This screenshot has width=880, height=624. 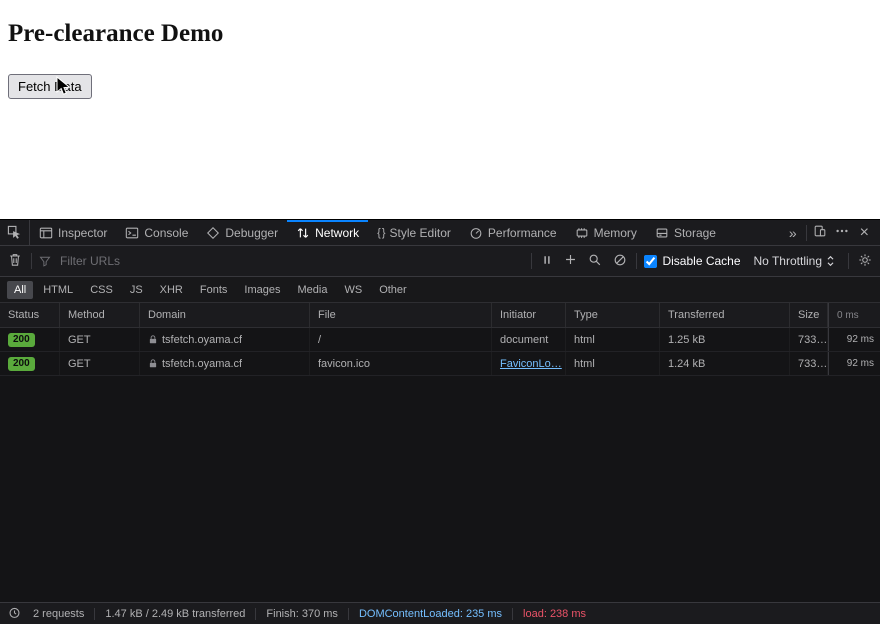 I want to click on tab-style-editor: { } Style Editor, so click(x=414, y=232).